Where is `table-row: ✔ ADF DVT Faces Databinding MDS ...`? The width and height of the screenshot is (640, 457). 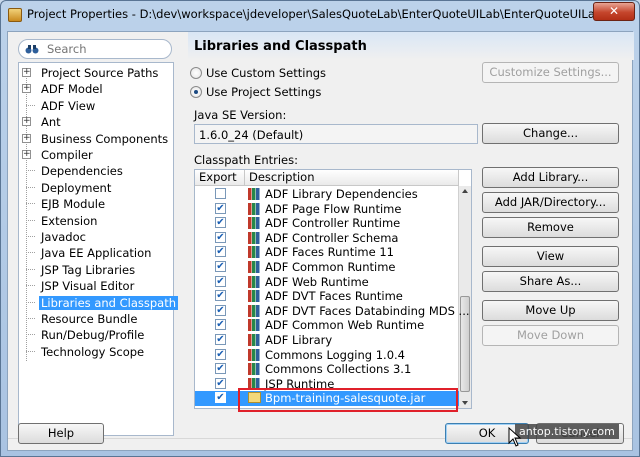 table-row: ✔ ADF DVT Faces Databinding MDS ... is located at coordinates (332, 311).